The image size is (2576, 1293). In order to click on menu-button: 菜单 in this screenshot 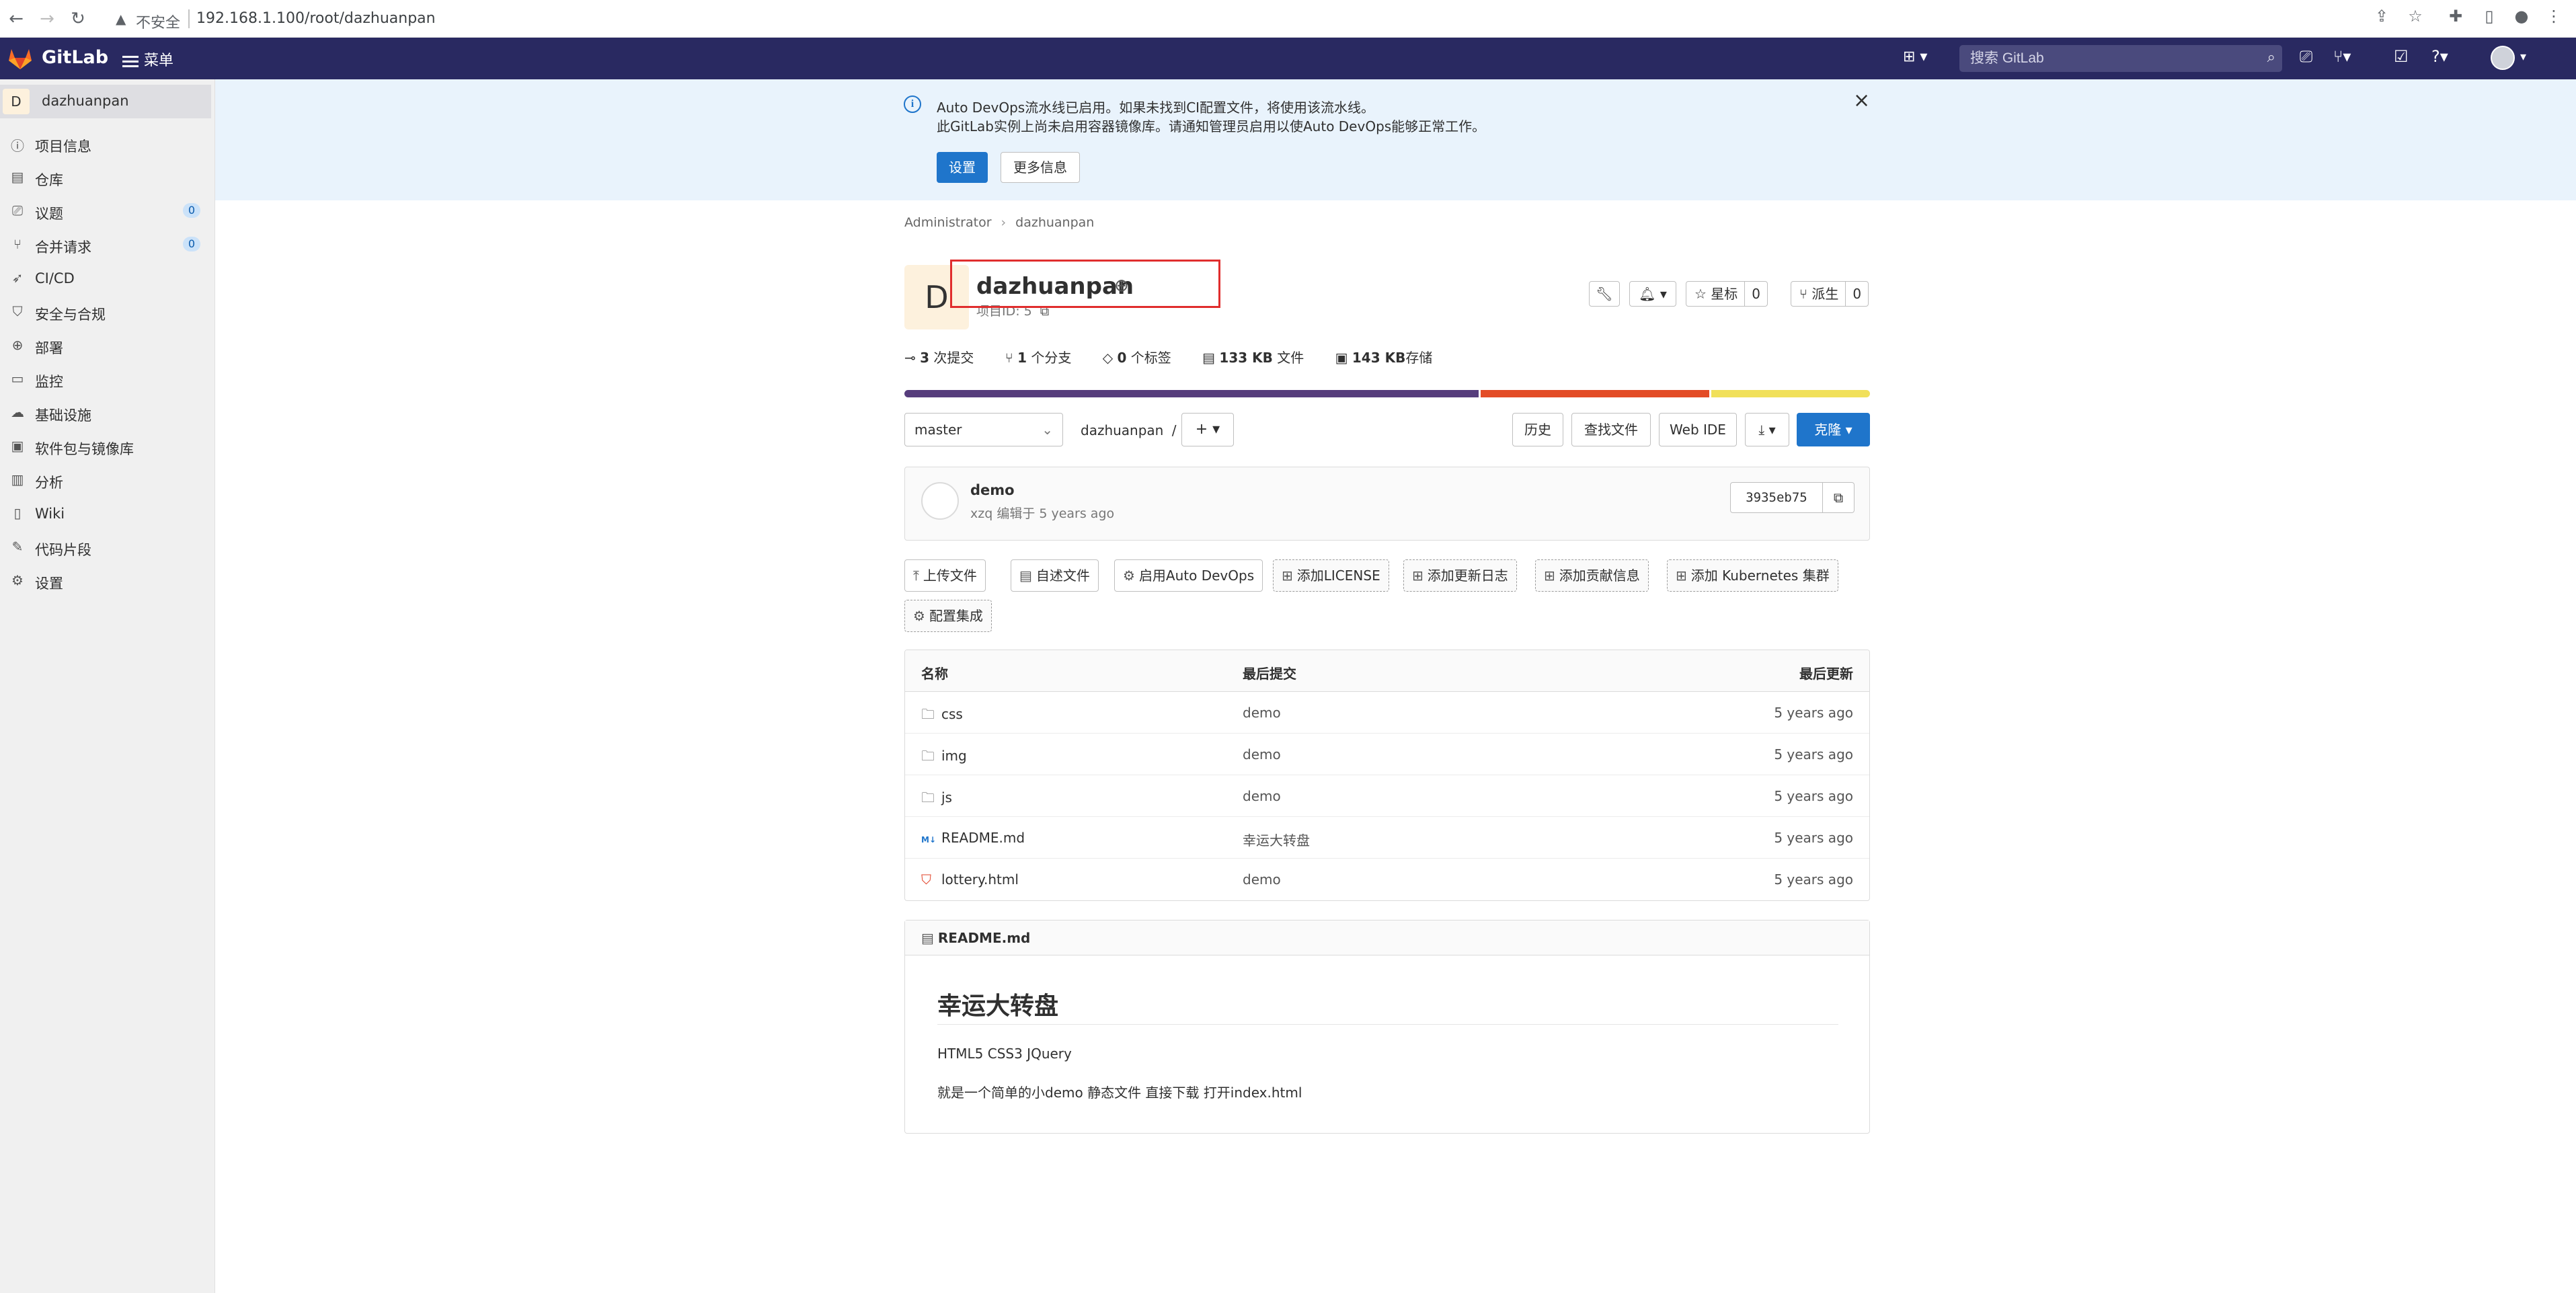, I will do `click(148, 59)`.